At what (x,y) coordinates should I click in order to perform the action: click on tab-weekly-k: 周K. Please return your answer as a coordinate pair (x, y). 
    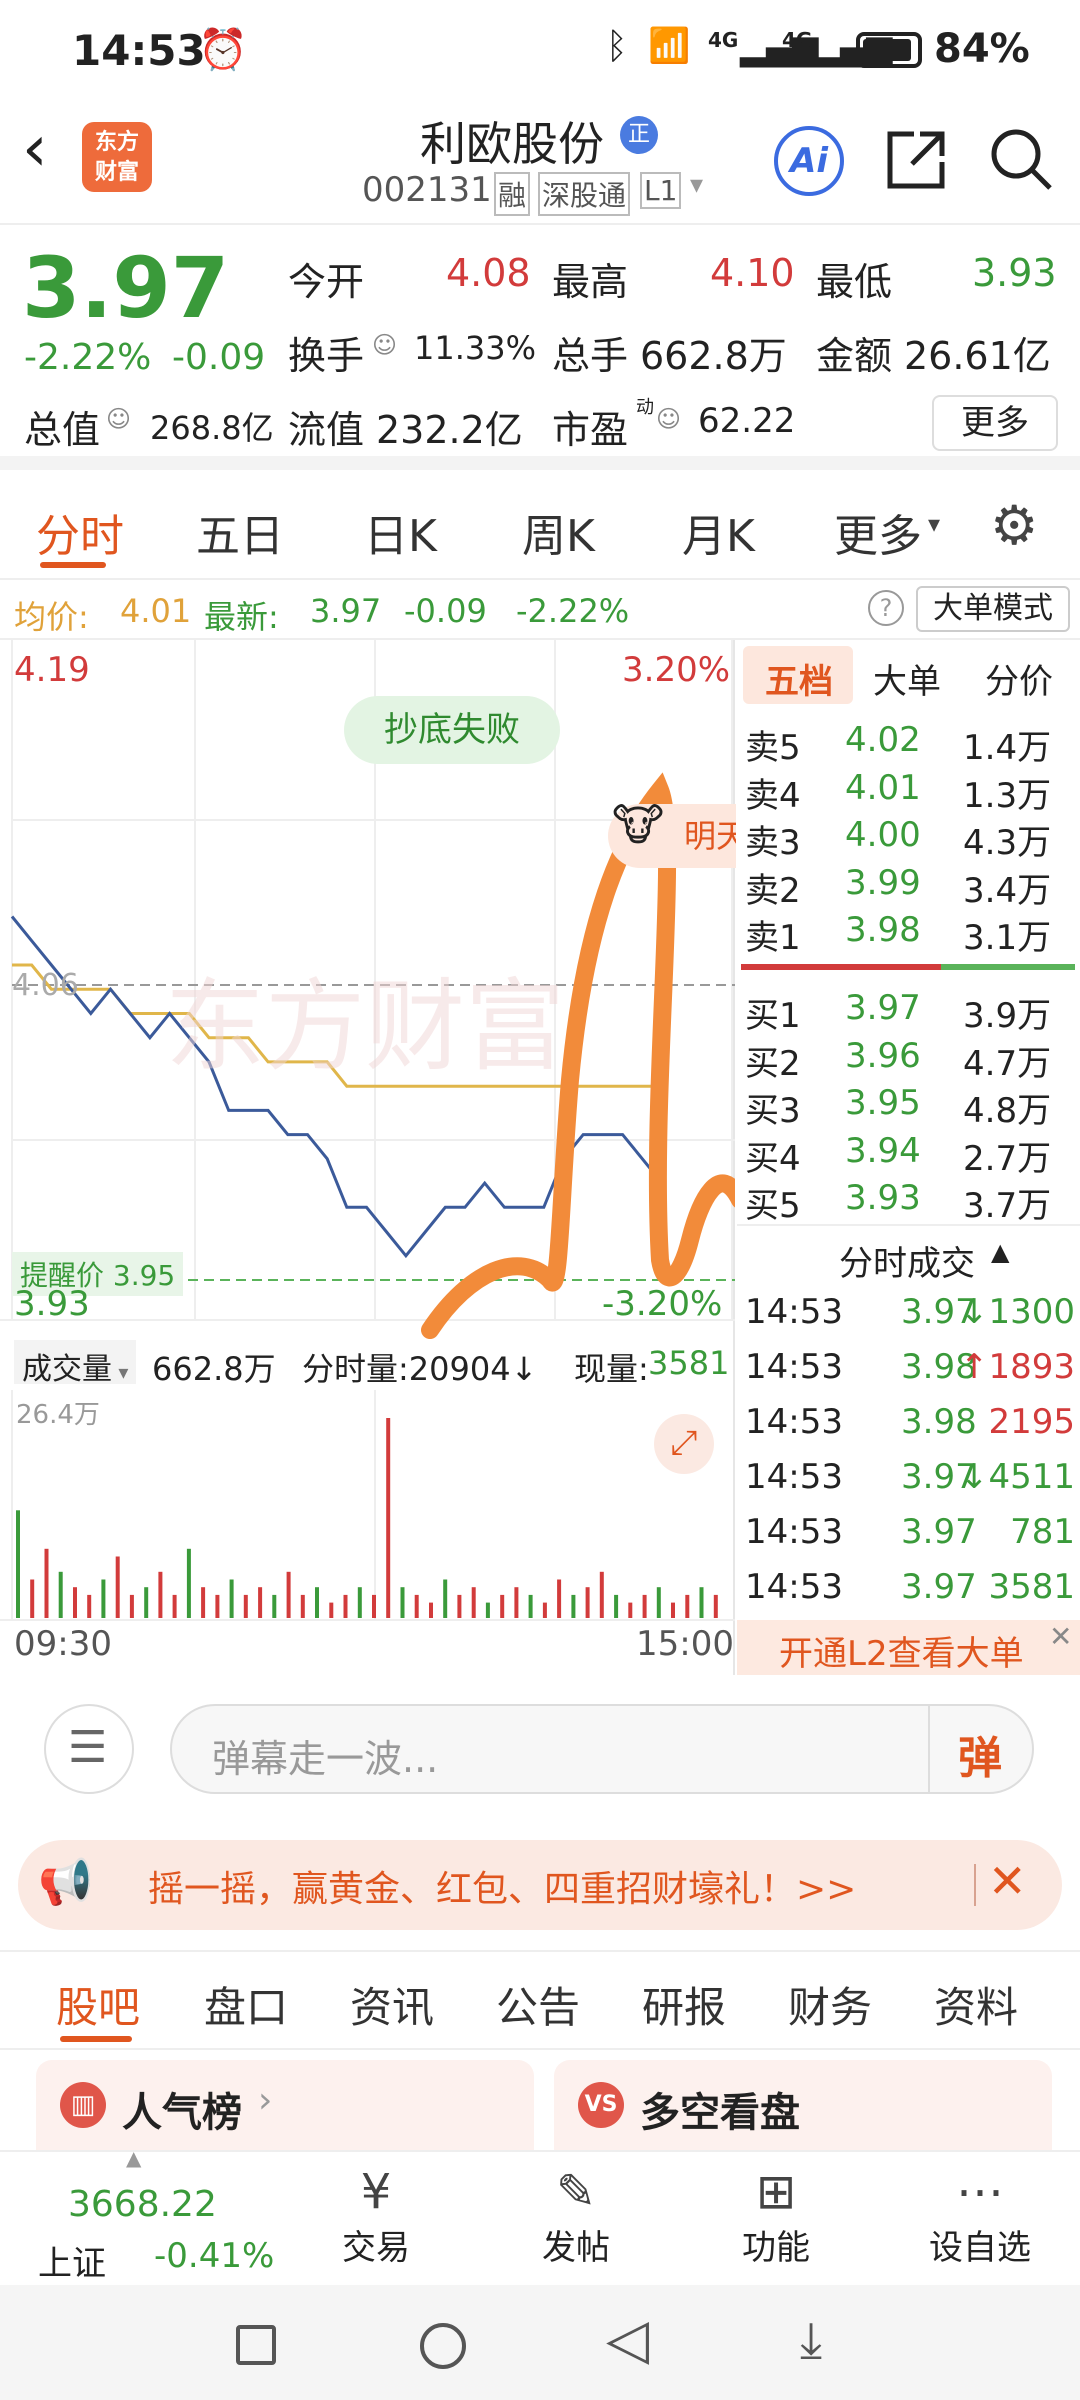
    Looking at the image, I should click on (558, 532).